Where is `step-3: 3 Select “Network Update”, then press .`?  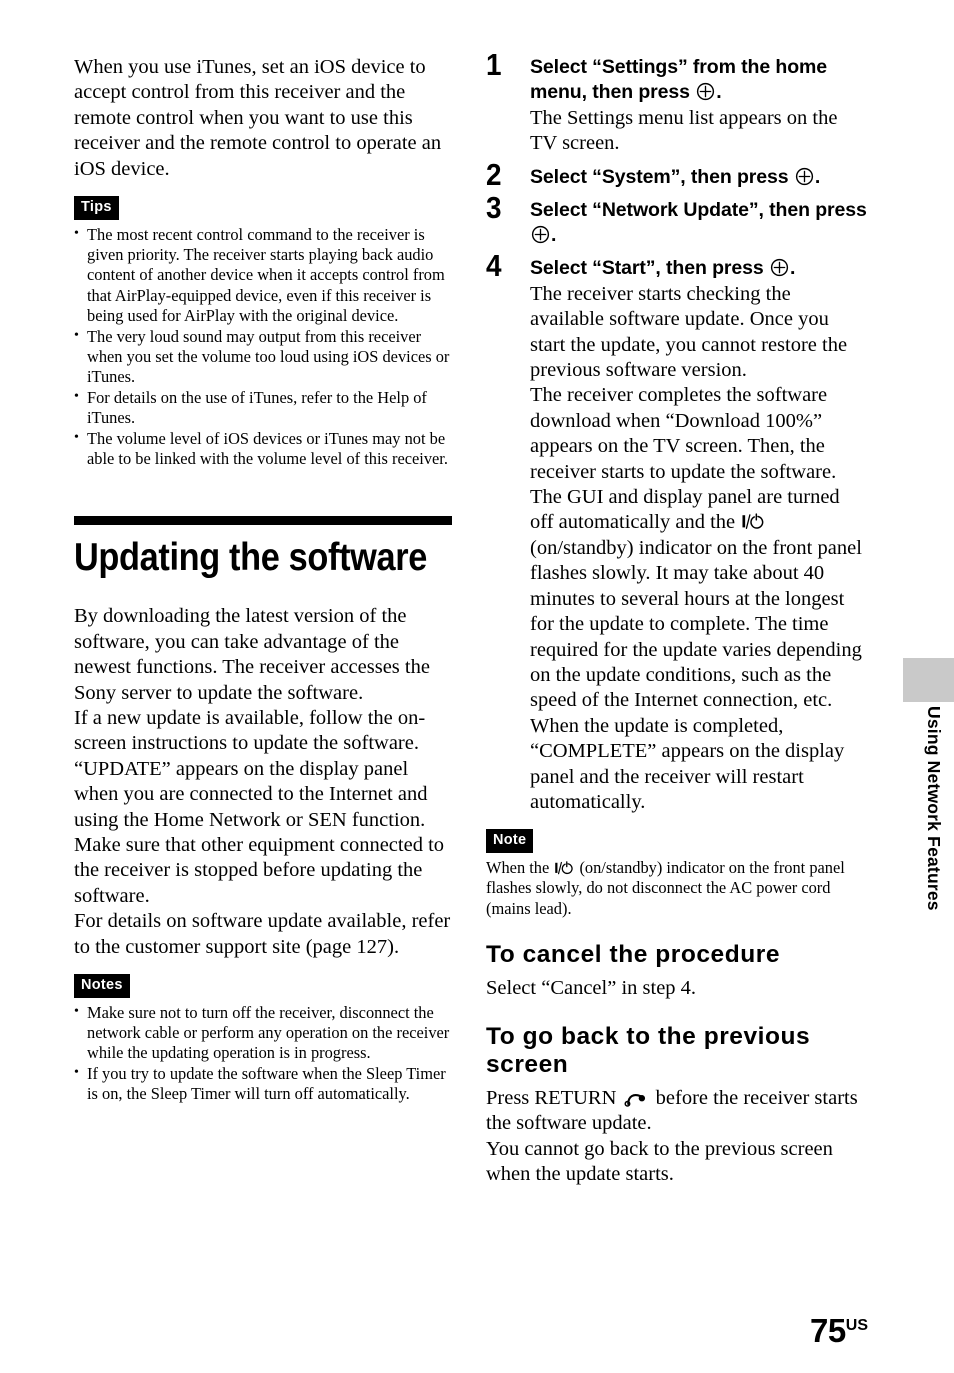 step-3: 3 Select “Network Update”, then press . is located at coordinates (677, 220).